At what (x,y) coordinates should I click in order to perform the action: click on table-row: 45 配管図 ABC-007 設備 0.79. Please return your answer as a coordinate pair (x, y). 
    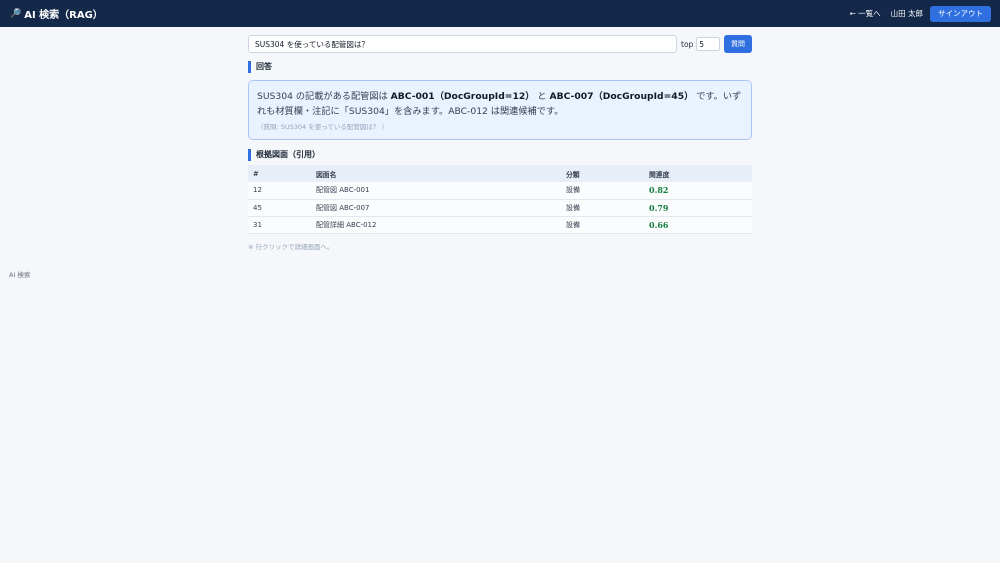
    Looking at the image, I should click on (500, 207).